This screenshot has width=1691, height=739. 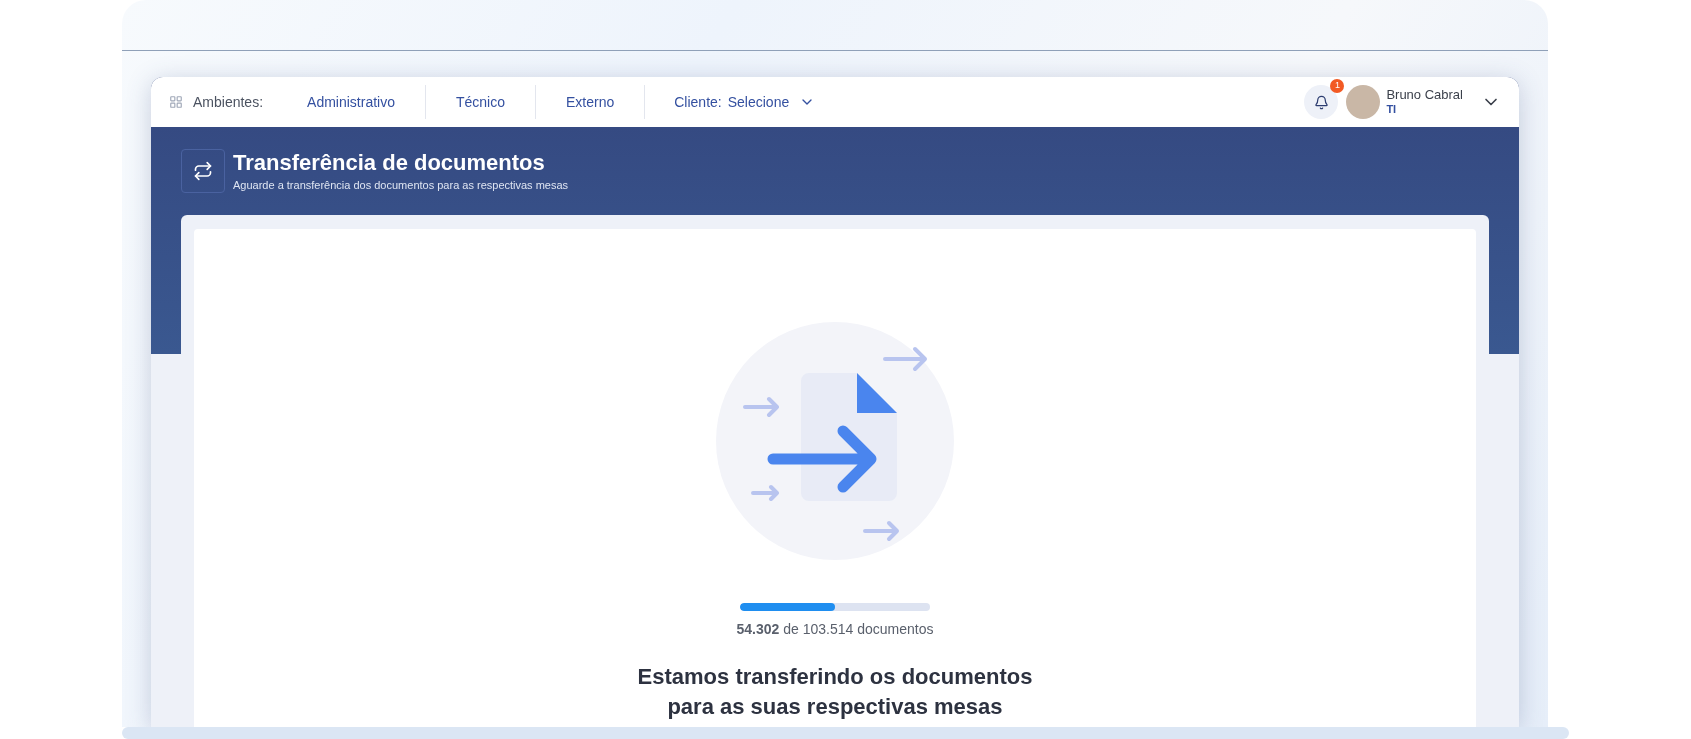 What do you see at coordinates (835, 629) in the screenshot?
I see `progress-caption: 54.302 de 103.514 documentos` at bounding box center [835, 629].